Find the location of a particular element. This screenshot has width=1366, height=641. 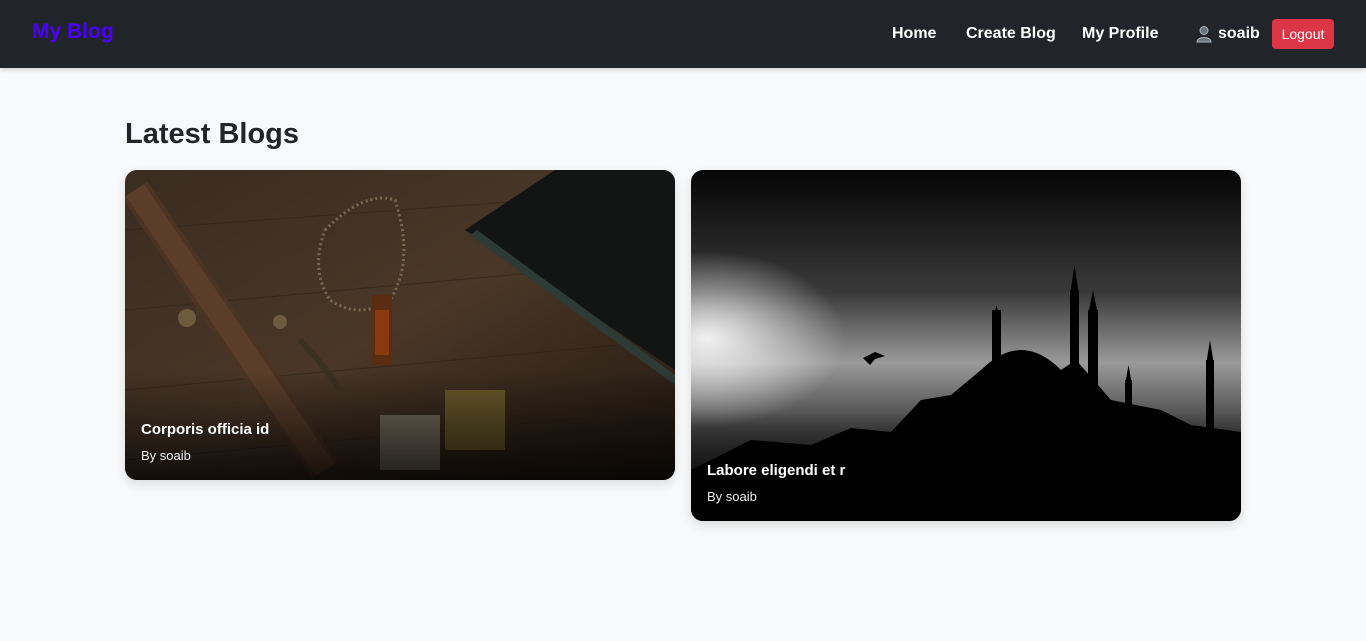

blog-title: Corporis officia id is located at coordinates (205, 429).